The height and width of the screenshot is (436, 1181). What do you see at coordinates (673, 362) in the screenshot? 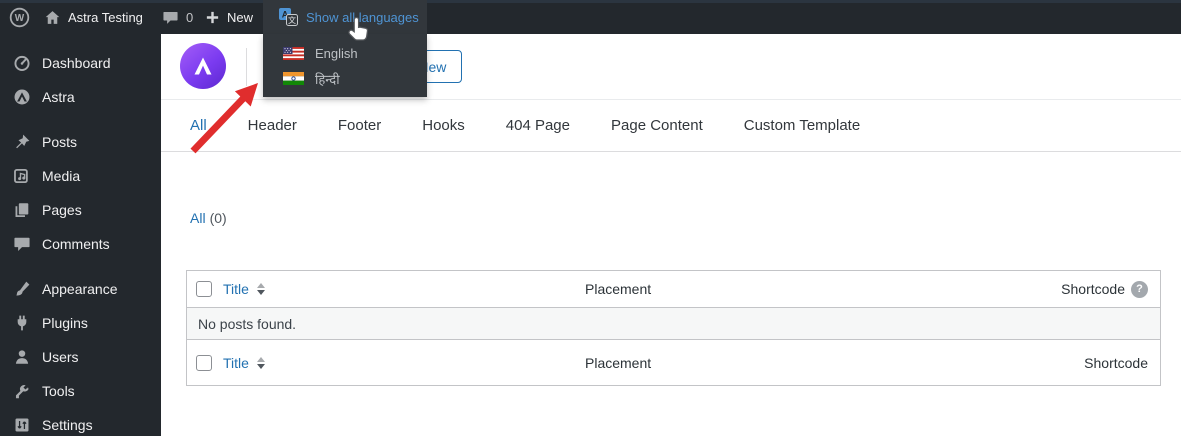
I see `table-footer-row: Title Placement Shortcode` at bounding box center [673, 362].